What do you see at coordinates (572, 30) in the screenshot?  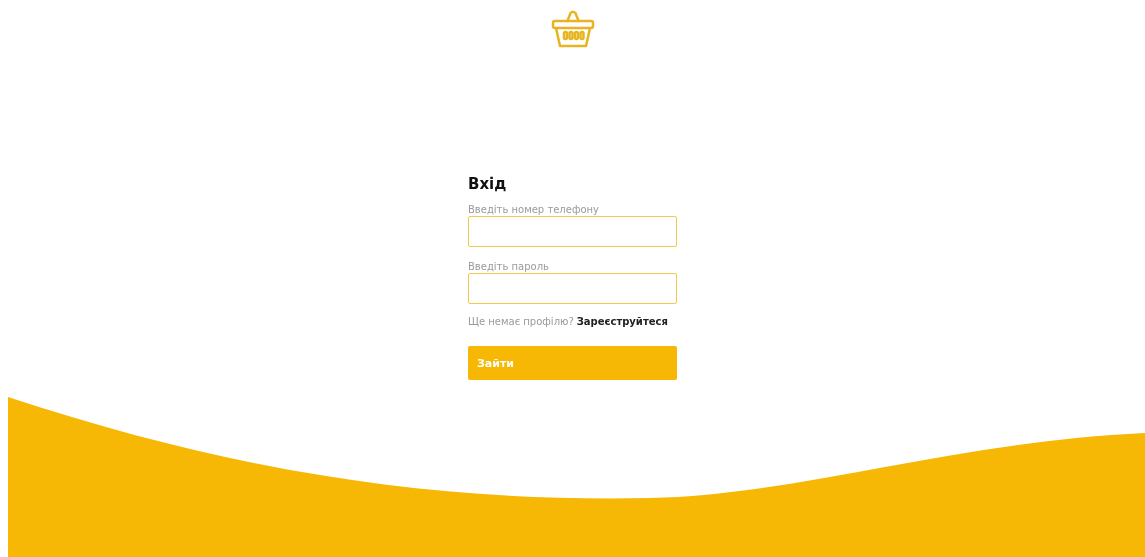 I see `basket-icon` at bounding box center [572, 30].